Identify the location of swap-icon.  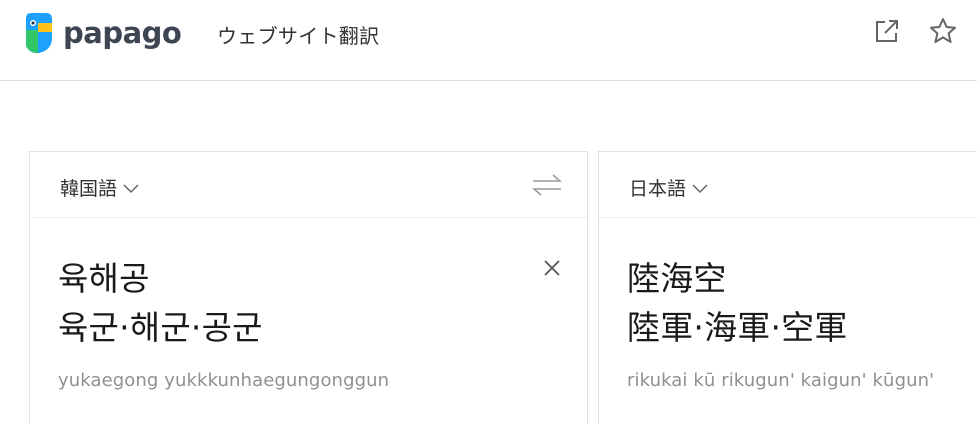
(547, 185).